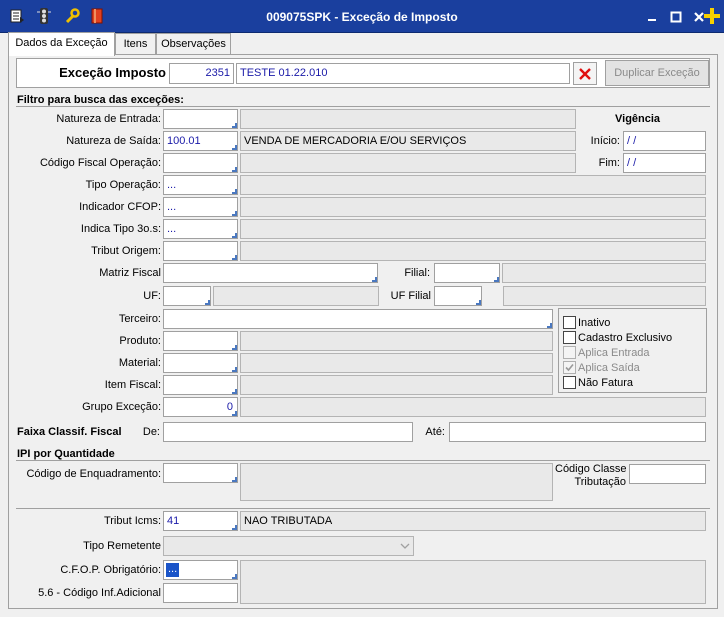  I want to click on codigo-inf-input, so click(200, 593).